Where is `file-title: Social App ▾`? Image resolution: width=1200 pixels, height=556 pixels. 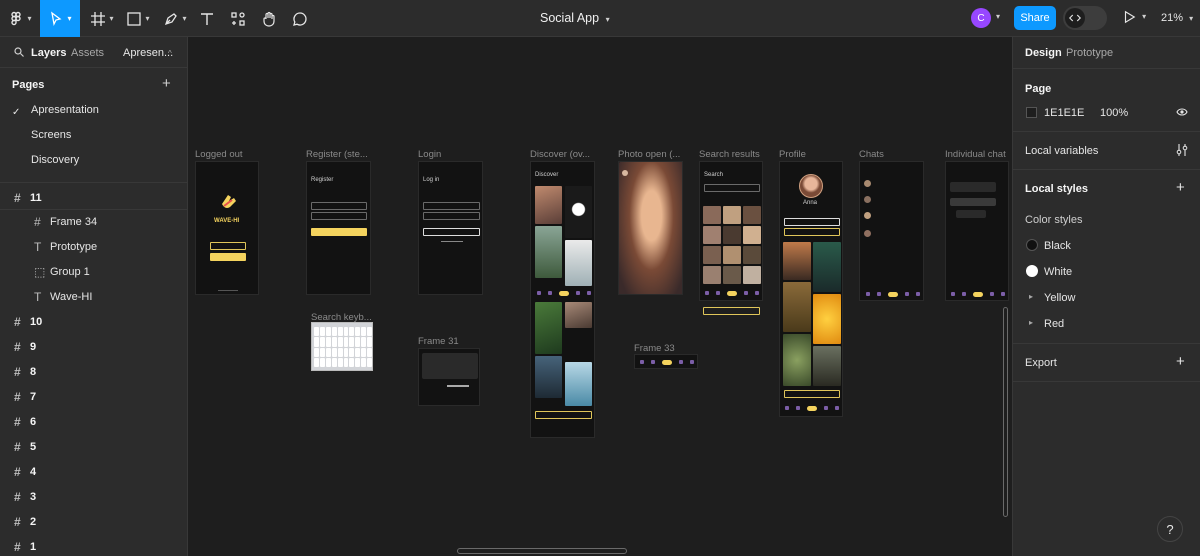 file-title: Social App ▾ is located at coordinates (575, 18).